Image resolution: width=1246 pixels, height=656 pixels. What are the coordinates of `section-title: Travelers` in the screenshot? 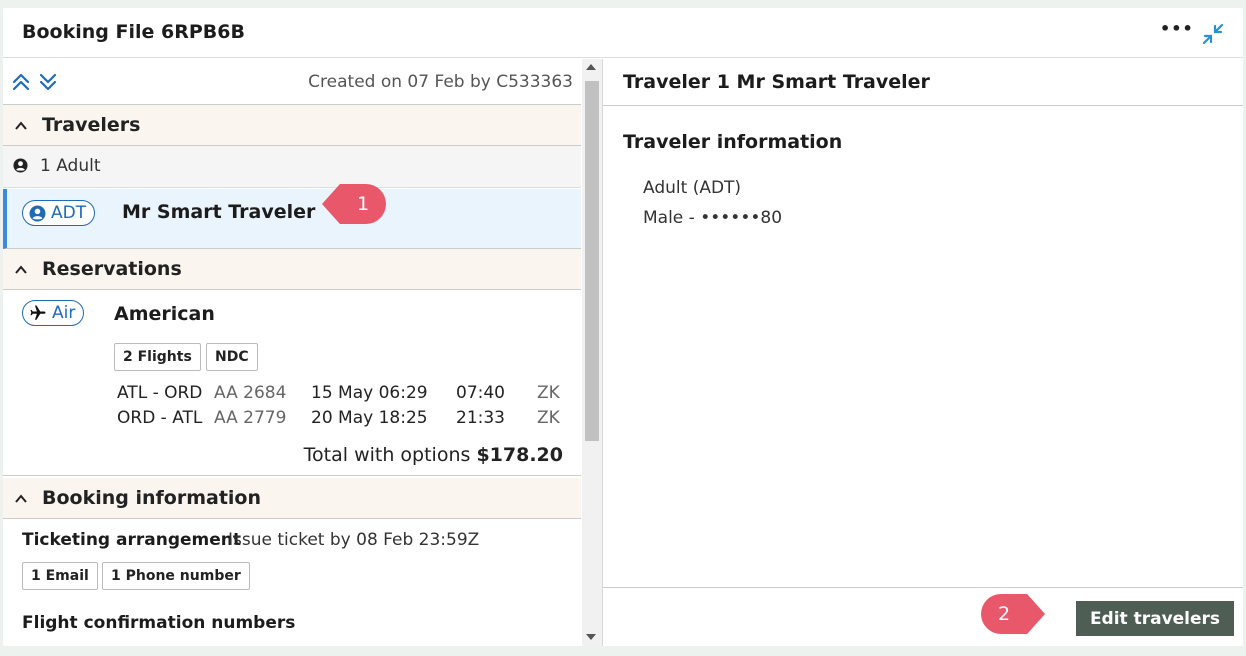 It's located at (91, 125).